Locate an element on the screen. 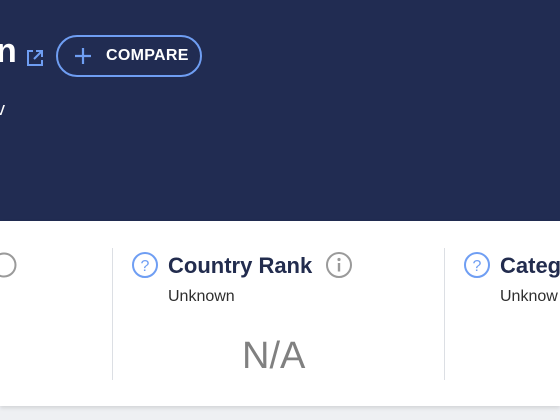 This screenshot has width=560, height=420. external-link-icon is located at coordinates (35, 58).